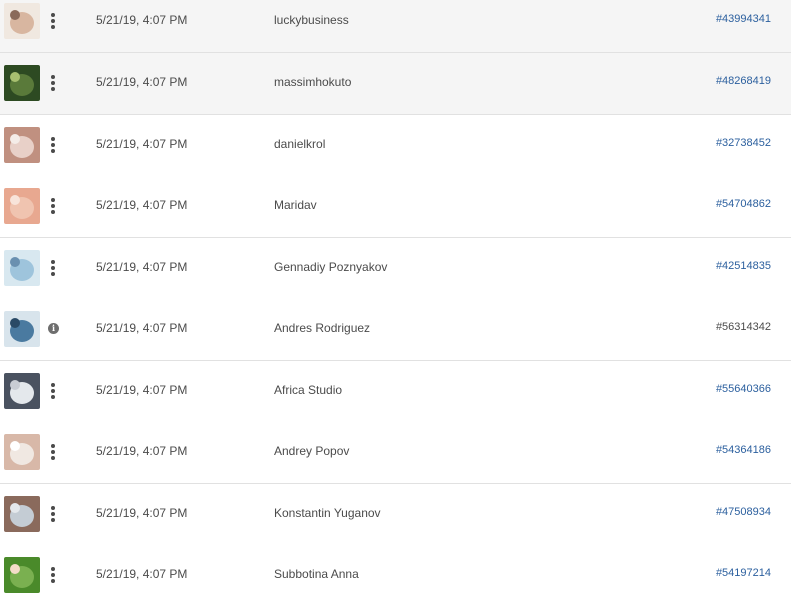 This screenshot has width=791, height=600. What do you see at coordinates (395, 453) in the screenshot?
I see `table-row: 5/21/19, 4:07 PM Andrey Popov #54364186` at bounding box center [395, 453].